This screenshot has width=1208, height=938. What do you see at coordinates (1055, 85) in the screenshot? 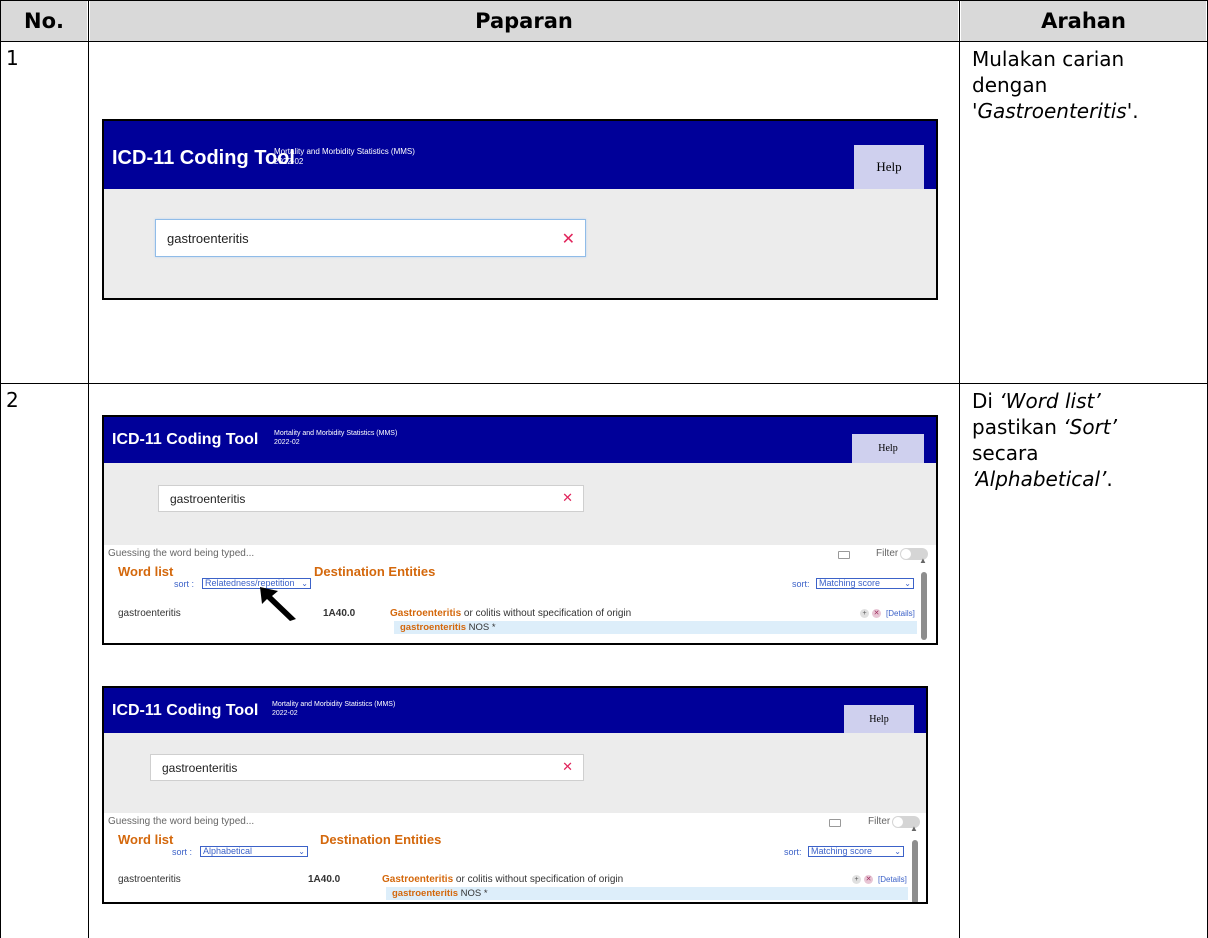
I see `instruction-text-1: Mulakan carian dengan 'Gastroenteritis'.` at bounding box center [1055, 85].